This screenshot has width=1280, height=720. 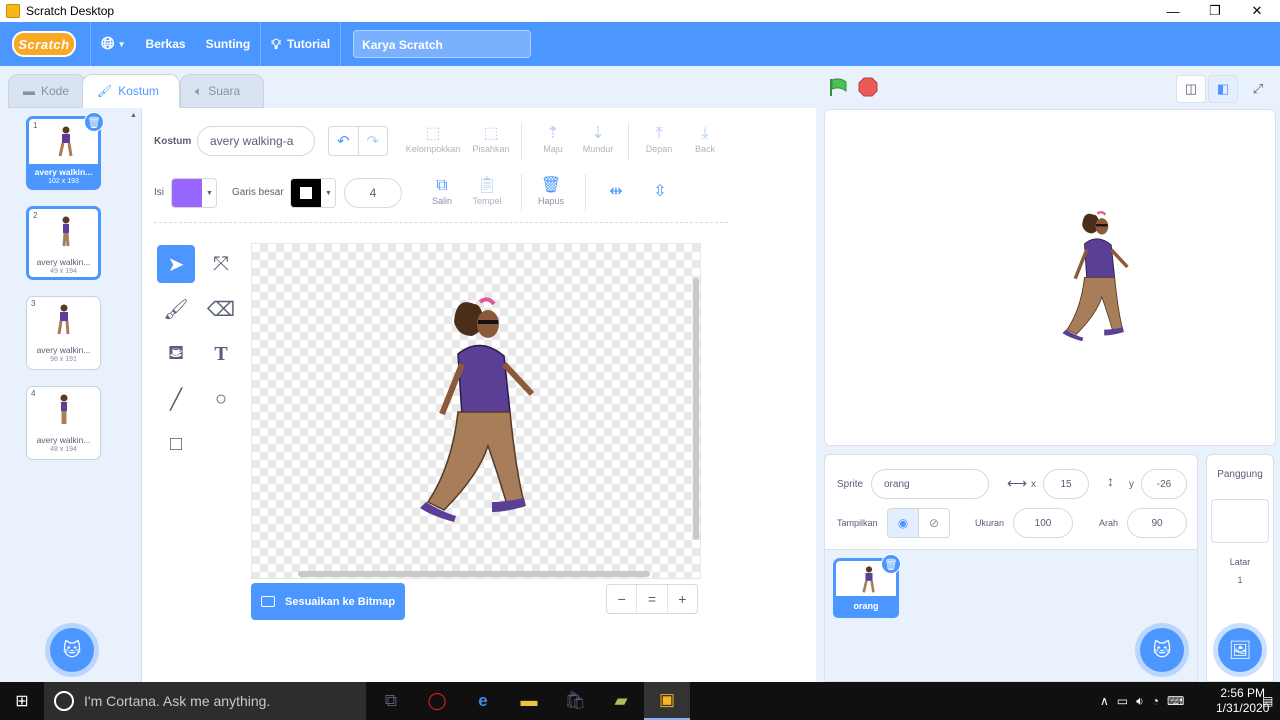 I want to click on volume-icon: 🔉︎, so click(x=1140, y=701).